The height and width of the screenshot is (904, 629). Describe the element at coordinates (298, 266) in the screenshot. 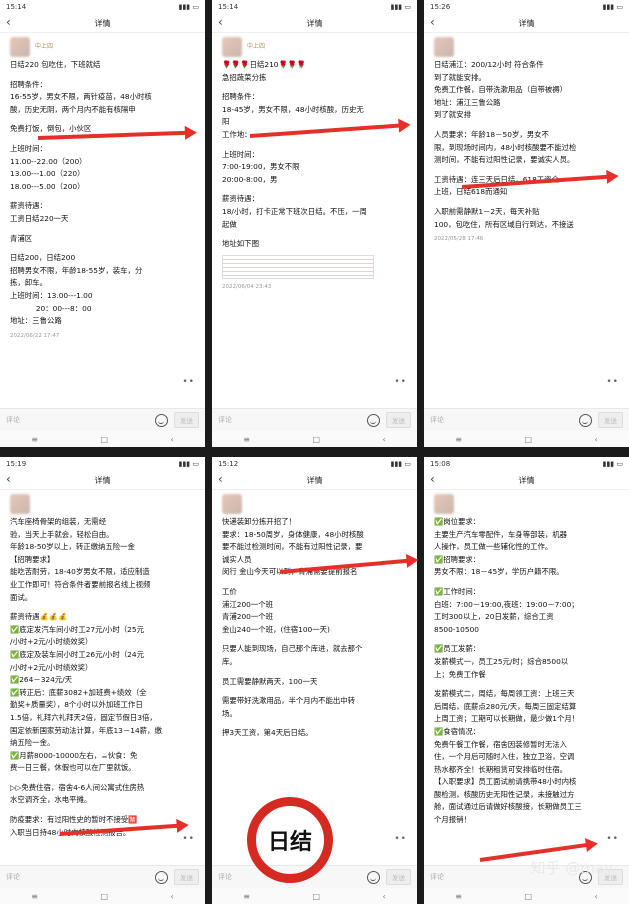

I see `address-image` at that location.